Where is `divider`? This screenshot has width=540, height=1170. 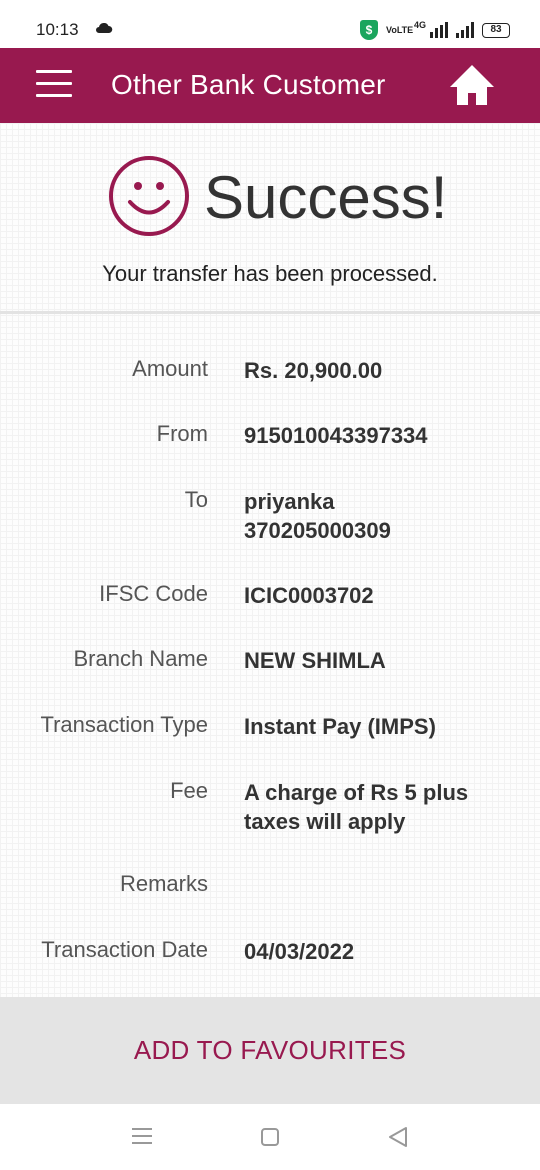 divider is located at coordinates (270, 312).